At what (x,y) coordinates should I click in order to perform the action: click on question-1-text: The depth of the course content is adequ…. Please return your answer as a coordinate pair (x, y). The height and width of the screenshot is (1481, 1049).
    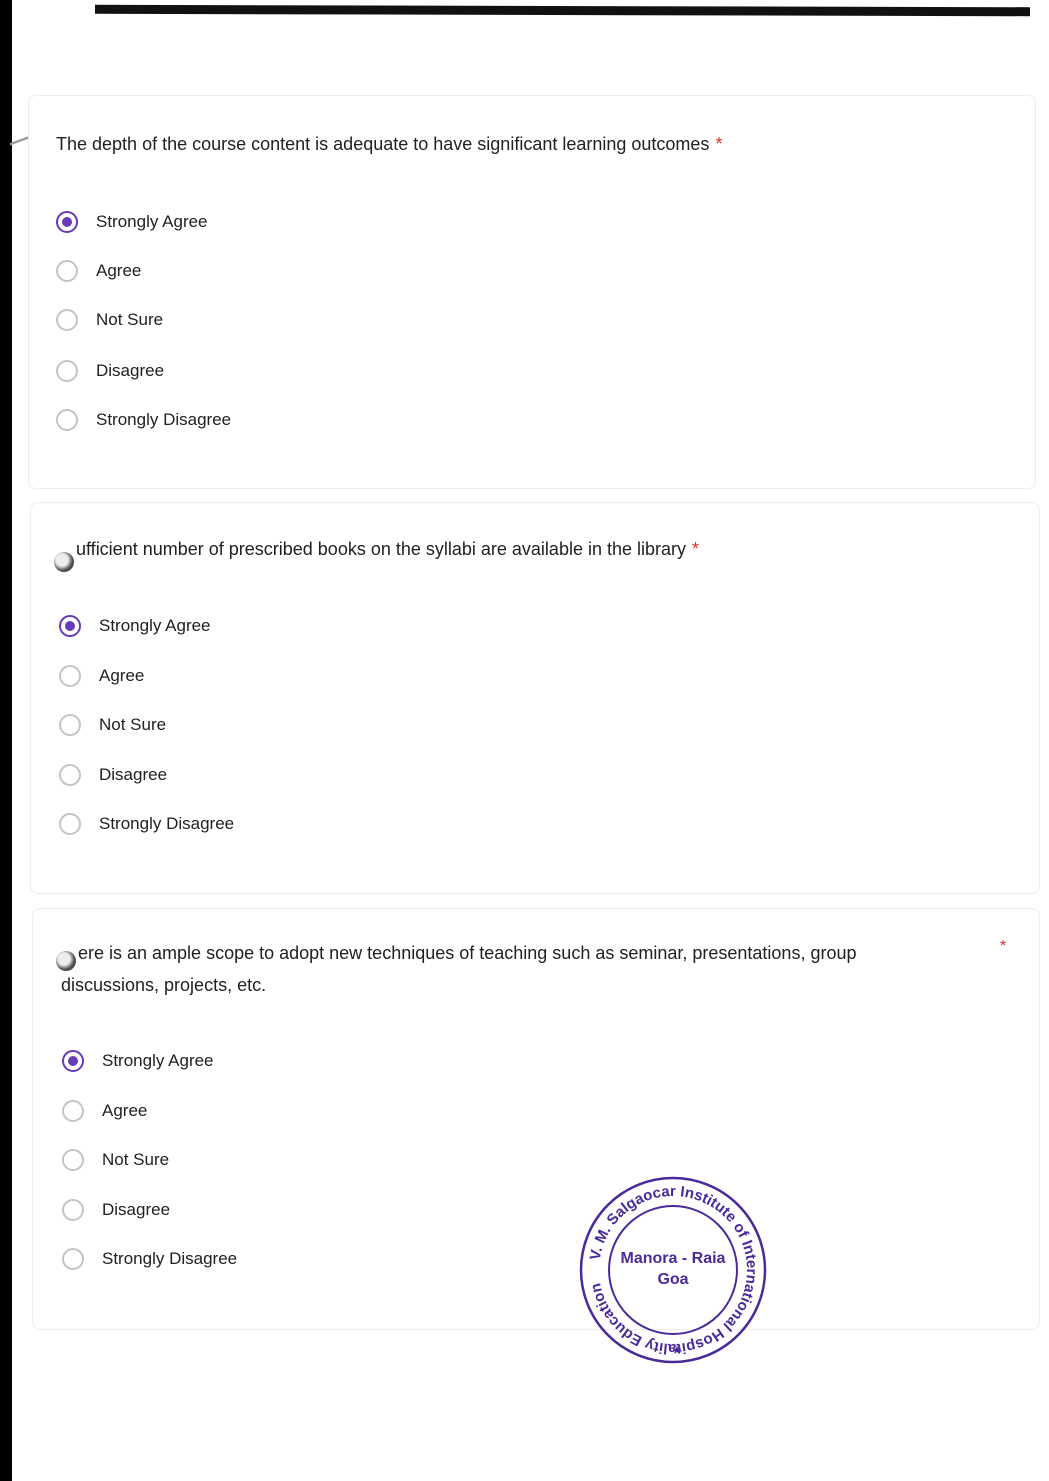
    Looking at the image, I should click on (383, 144).